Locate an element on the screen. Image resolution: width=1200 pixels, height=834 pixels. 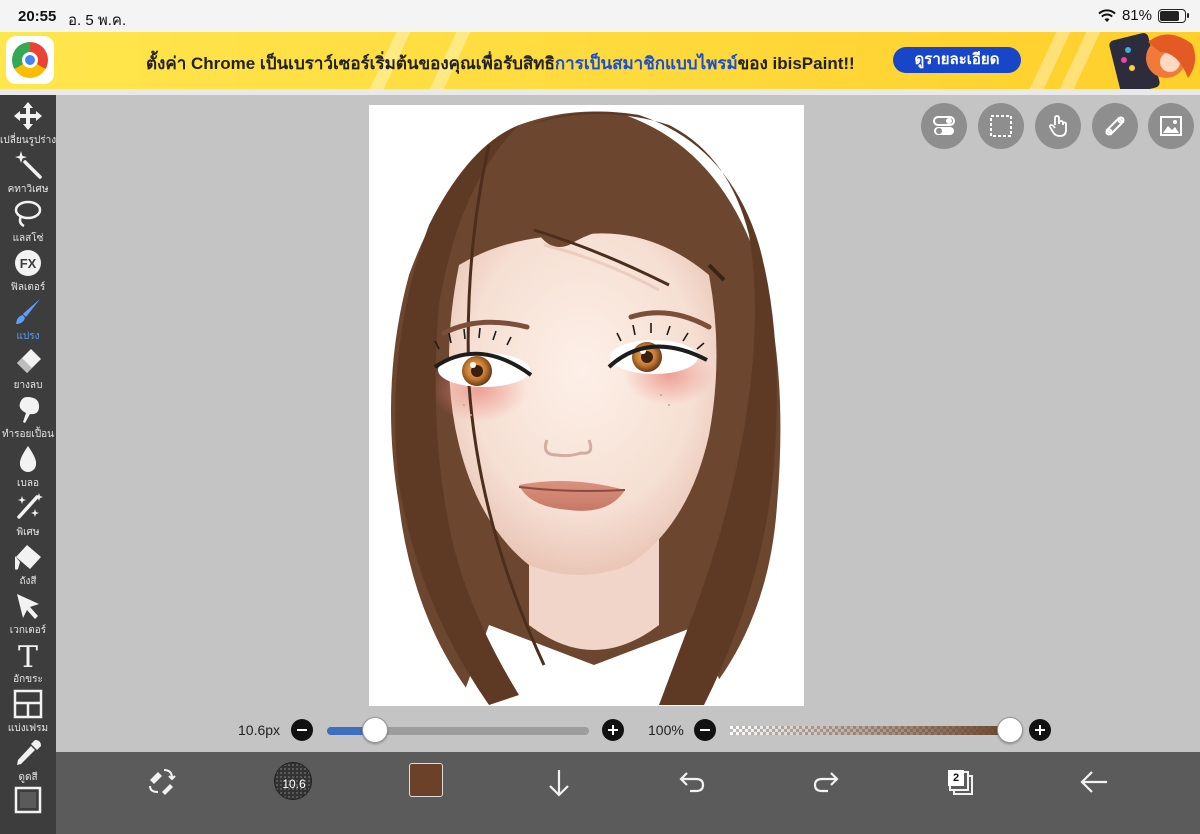
reference-image-button is located at coordinates (1171, 126).